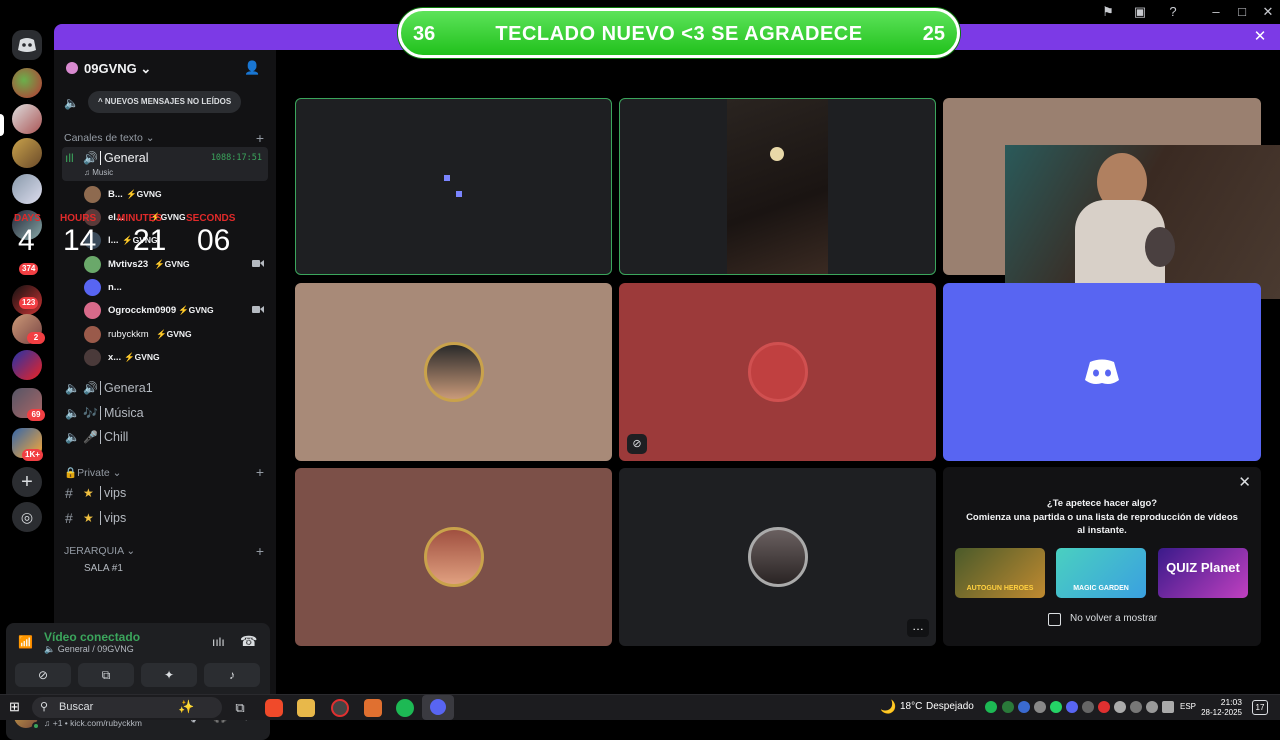  Describe the element at coordinates (106, 675) in the screenshot. I see `screen-share-button: ⧉` at that location.